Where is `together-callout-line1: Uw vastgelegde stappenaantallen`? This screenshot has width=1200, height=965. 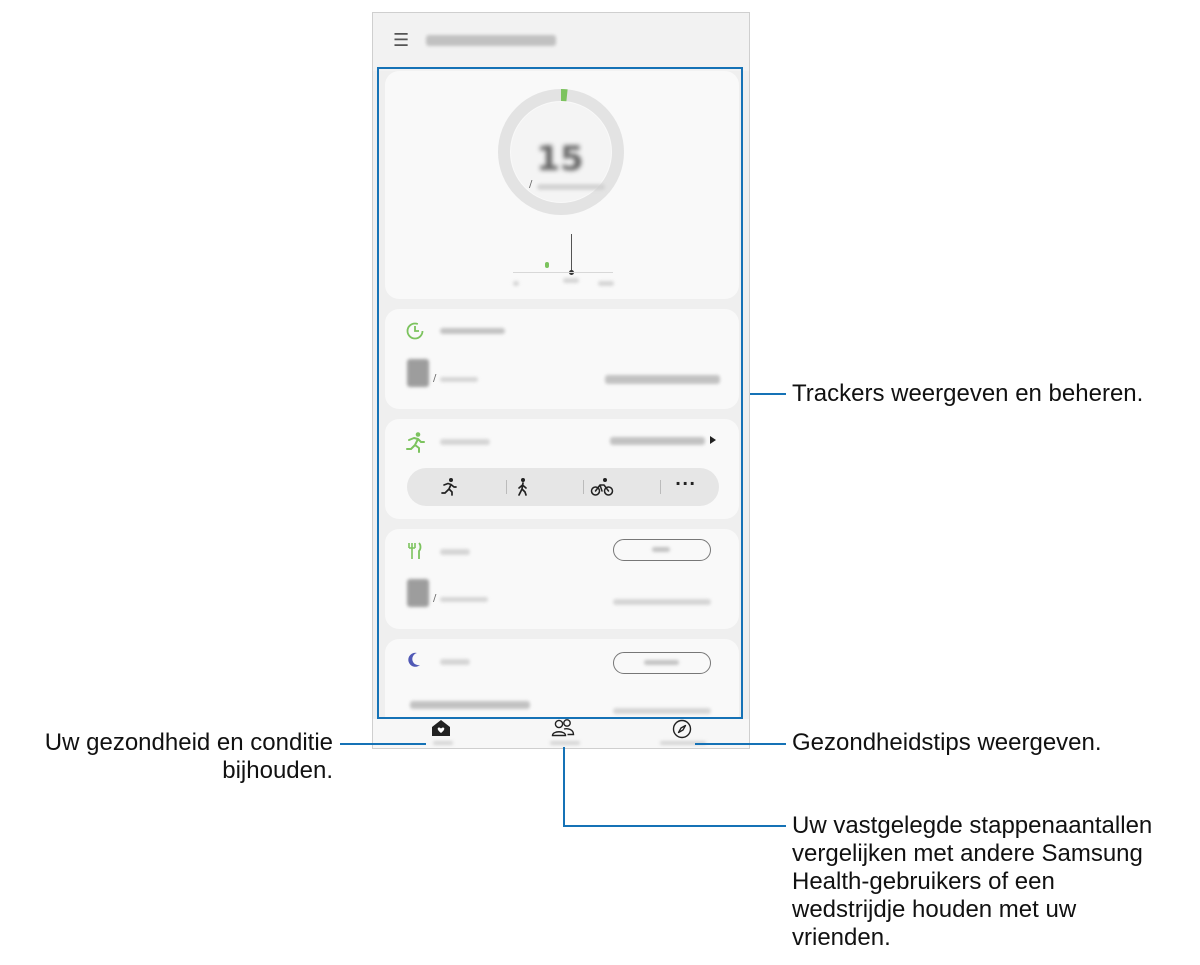
together-callout-line1: Uw vastgelegde stappenaantallen is located at coordinates (972, 825).